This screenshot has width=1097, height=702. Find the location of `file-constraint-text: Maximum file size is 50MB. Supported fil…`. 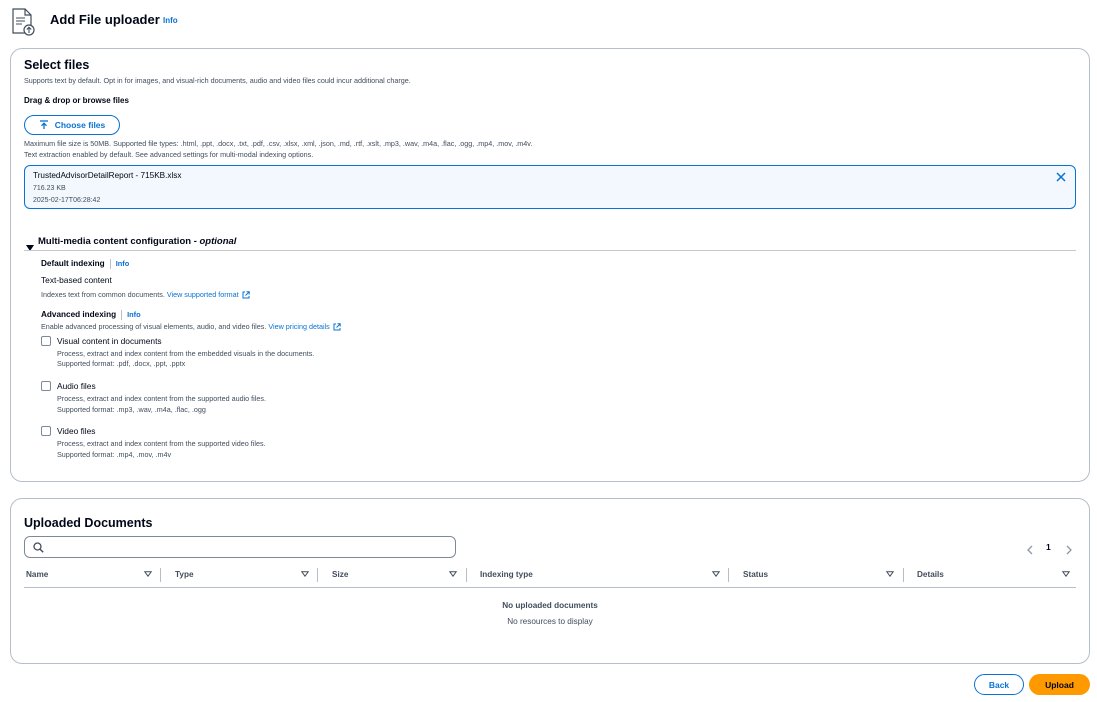

file-constraint-text: Maximum file size is 50MB. Supported fil… is located at coordinates (278, 143).